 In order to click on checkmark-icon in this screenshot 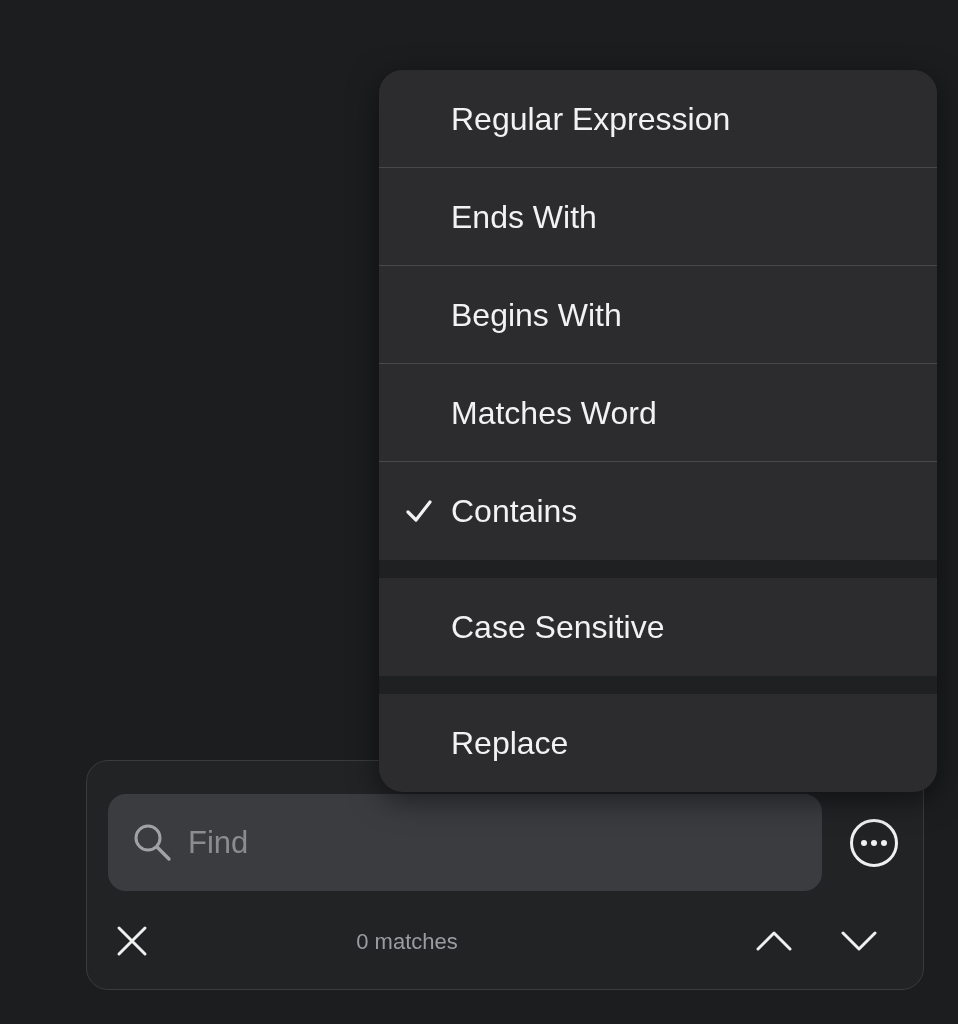, I will do `click(419, 511)`.